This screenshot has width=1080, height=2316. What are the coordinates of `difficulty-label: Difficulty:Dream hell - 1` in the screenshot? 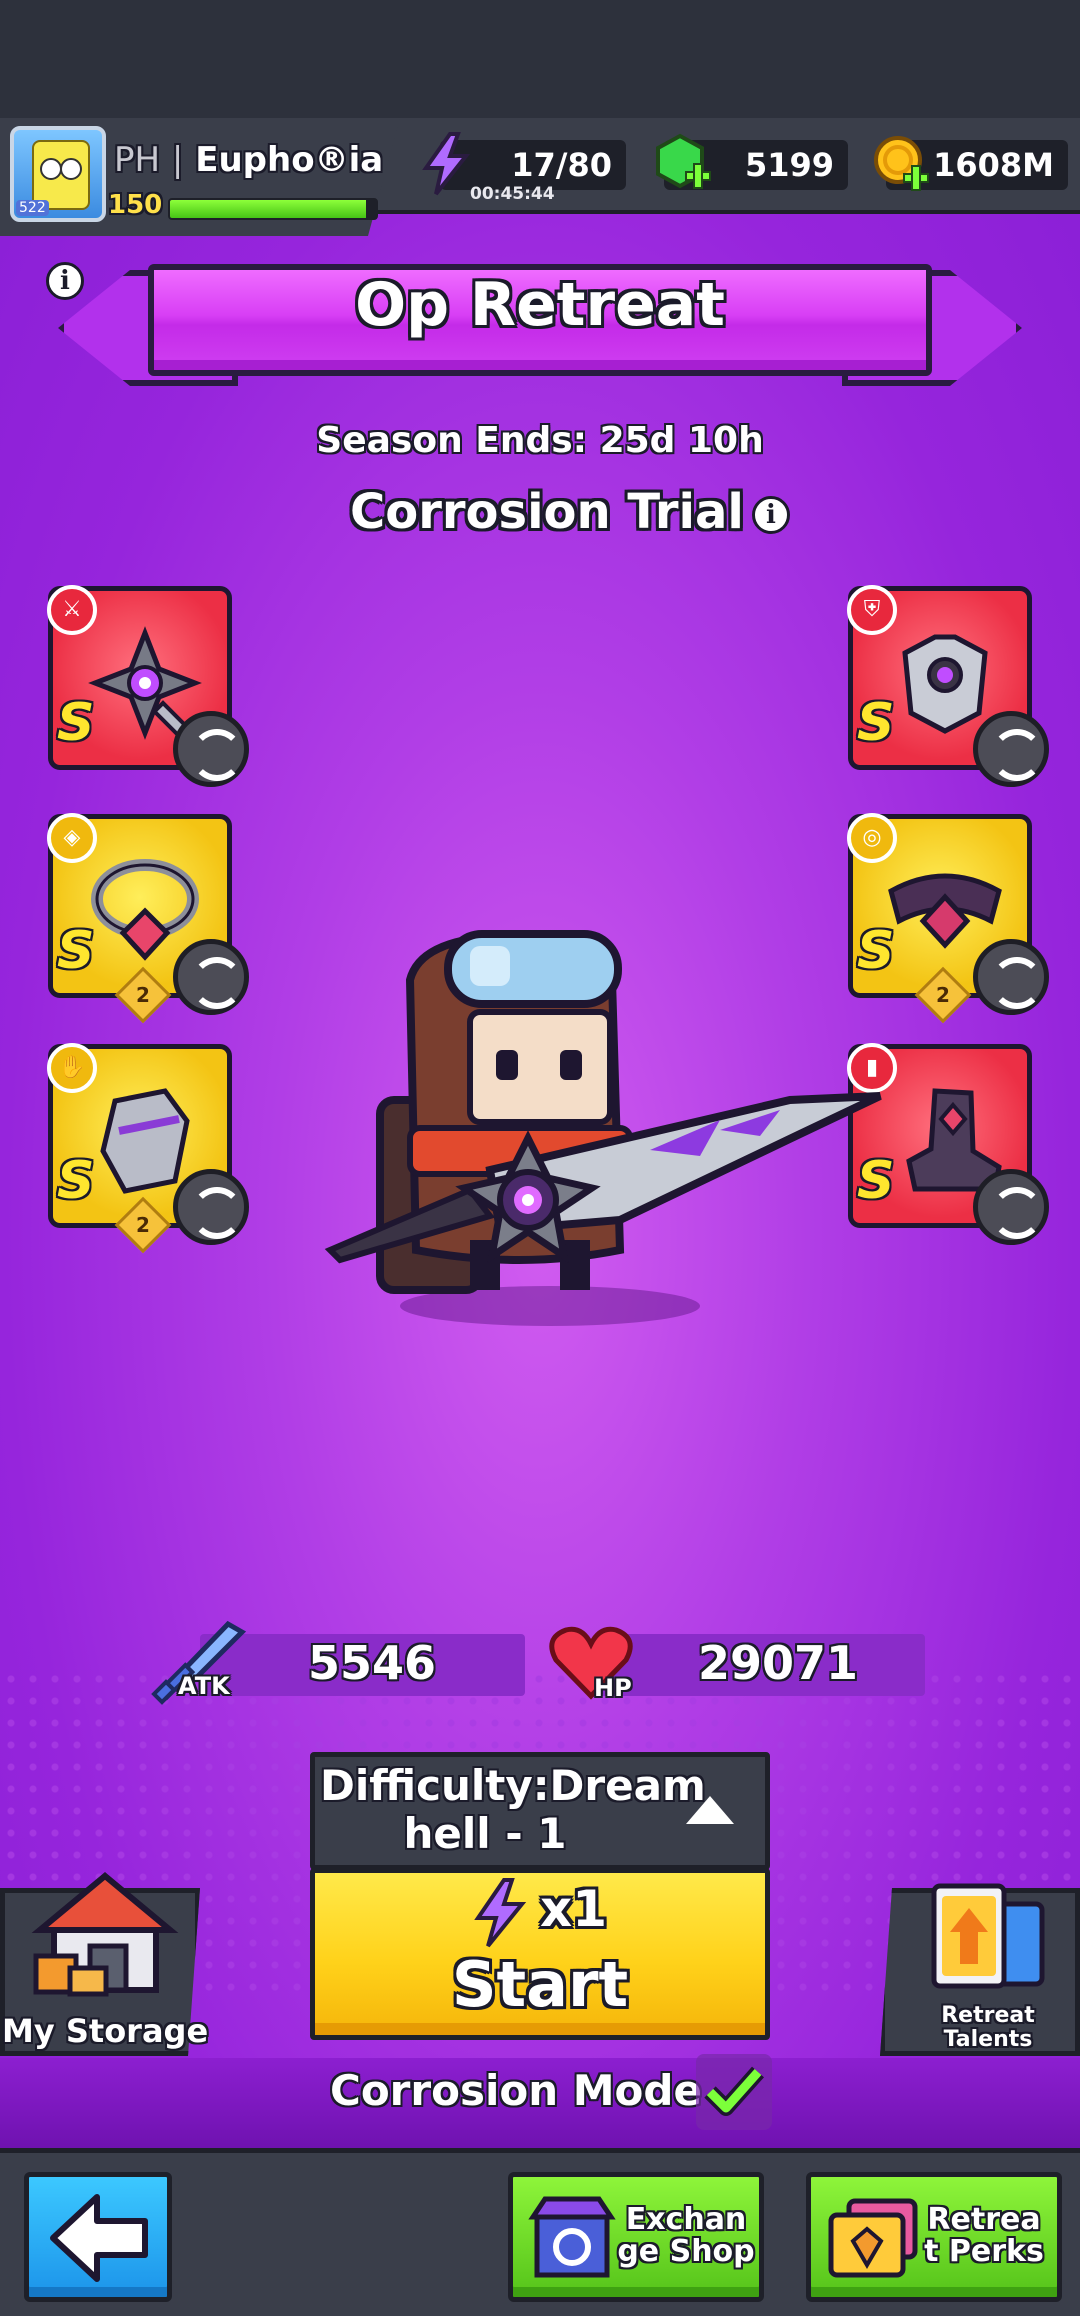 It's located at (513, 1809).